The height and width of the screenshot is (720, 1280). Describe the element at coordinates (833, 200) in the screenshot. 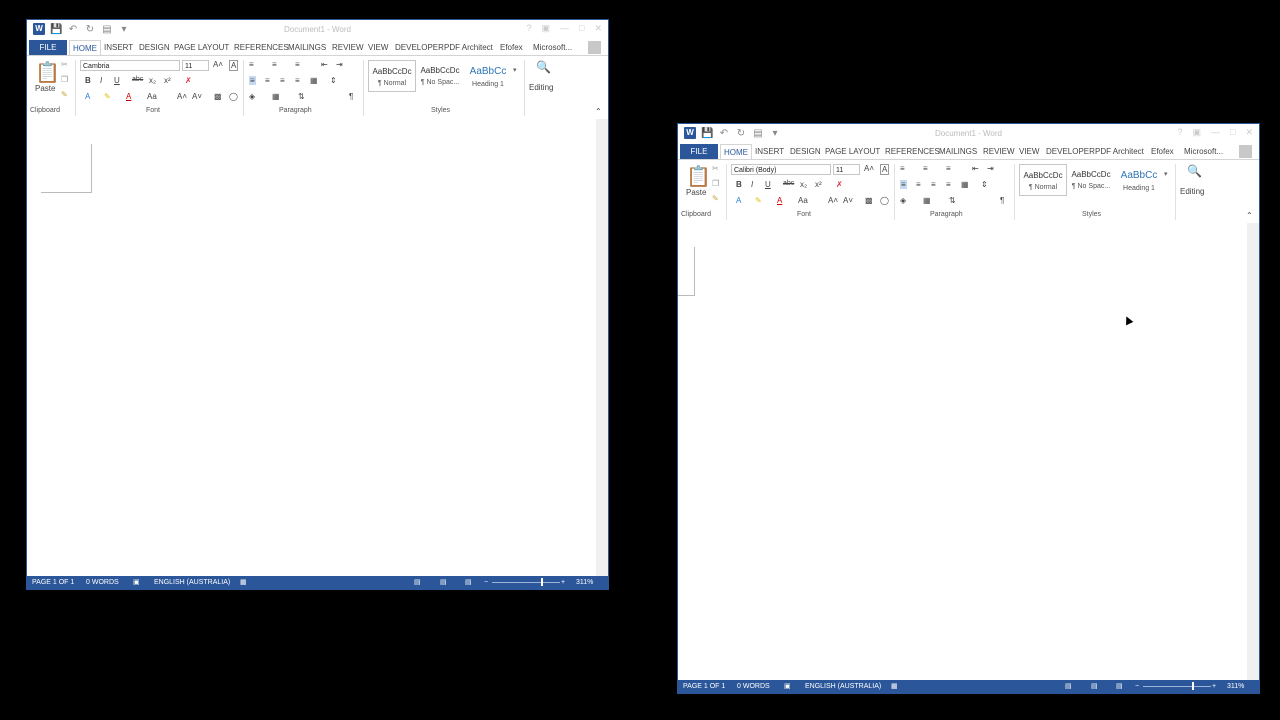

I see `grow-font-button: A˄` at that location.